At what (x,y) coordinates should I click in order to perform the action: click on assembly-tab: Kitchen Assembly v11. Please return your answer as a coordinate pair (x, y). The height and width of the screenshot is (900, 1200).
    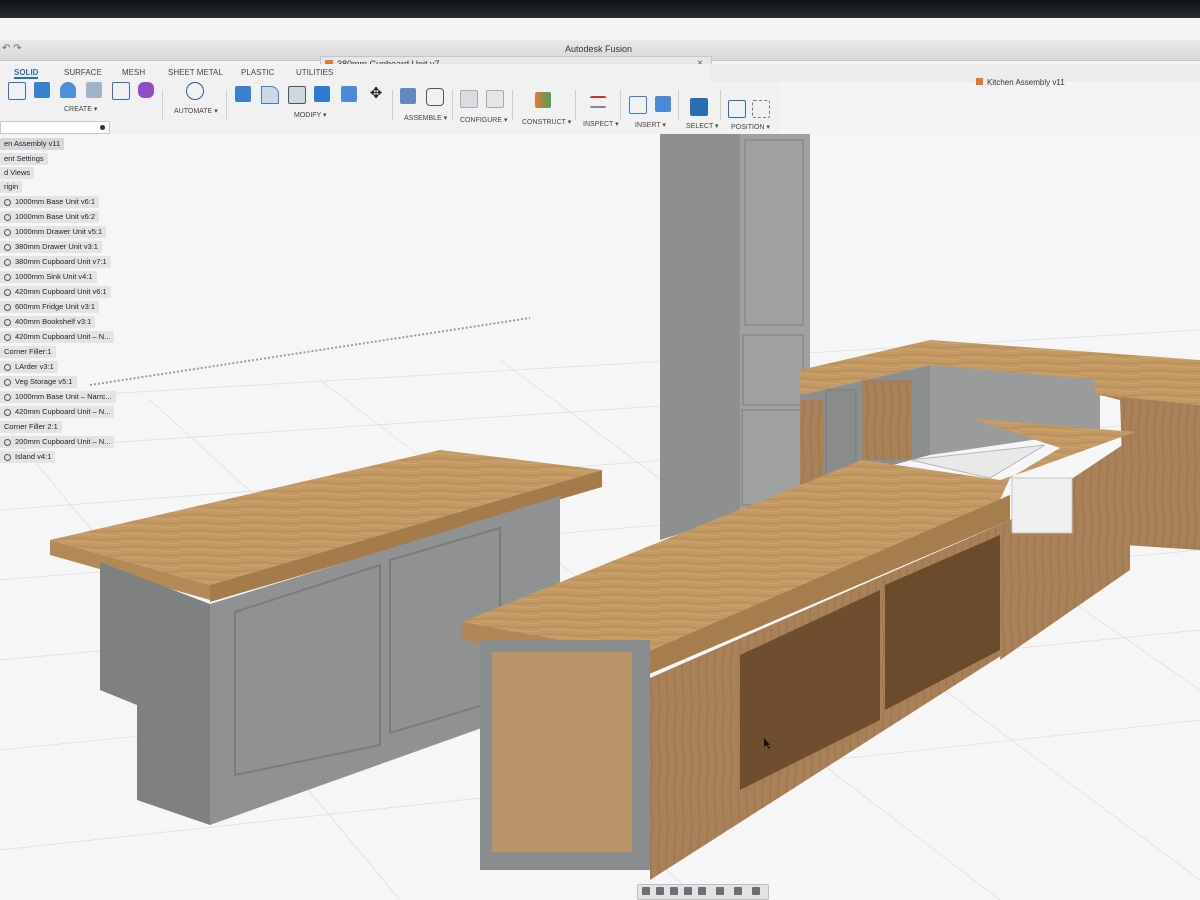
    Looking at the image, I should click on (955, 75).